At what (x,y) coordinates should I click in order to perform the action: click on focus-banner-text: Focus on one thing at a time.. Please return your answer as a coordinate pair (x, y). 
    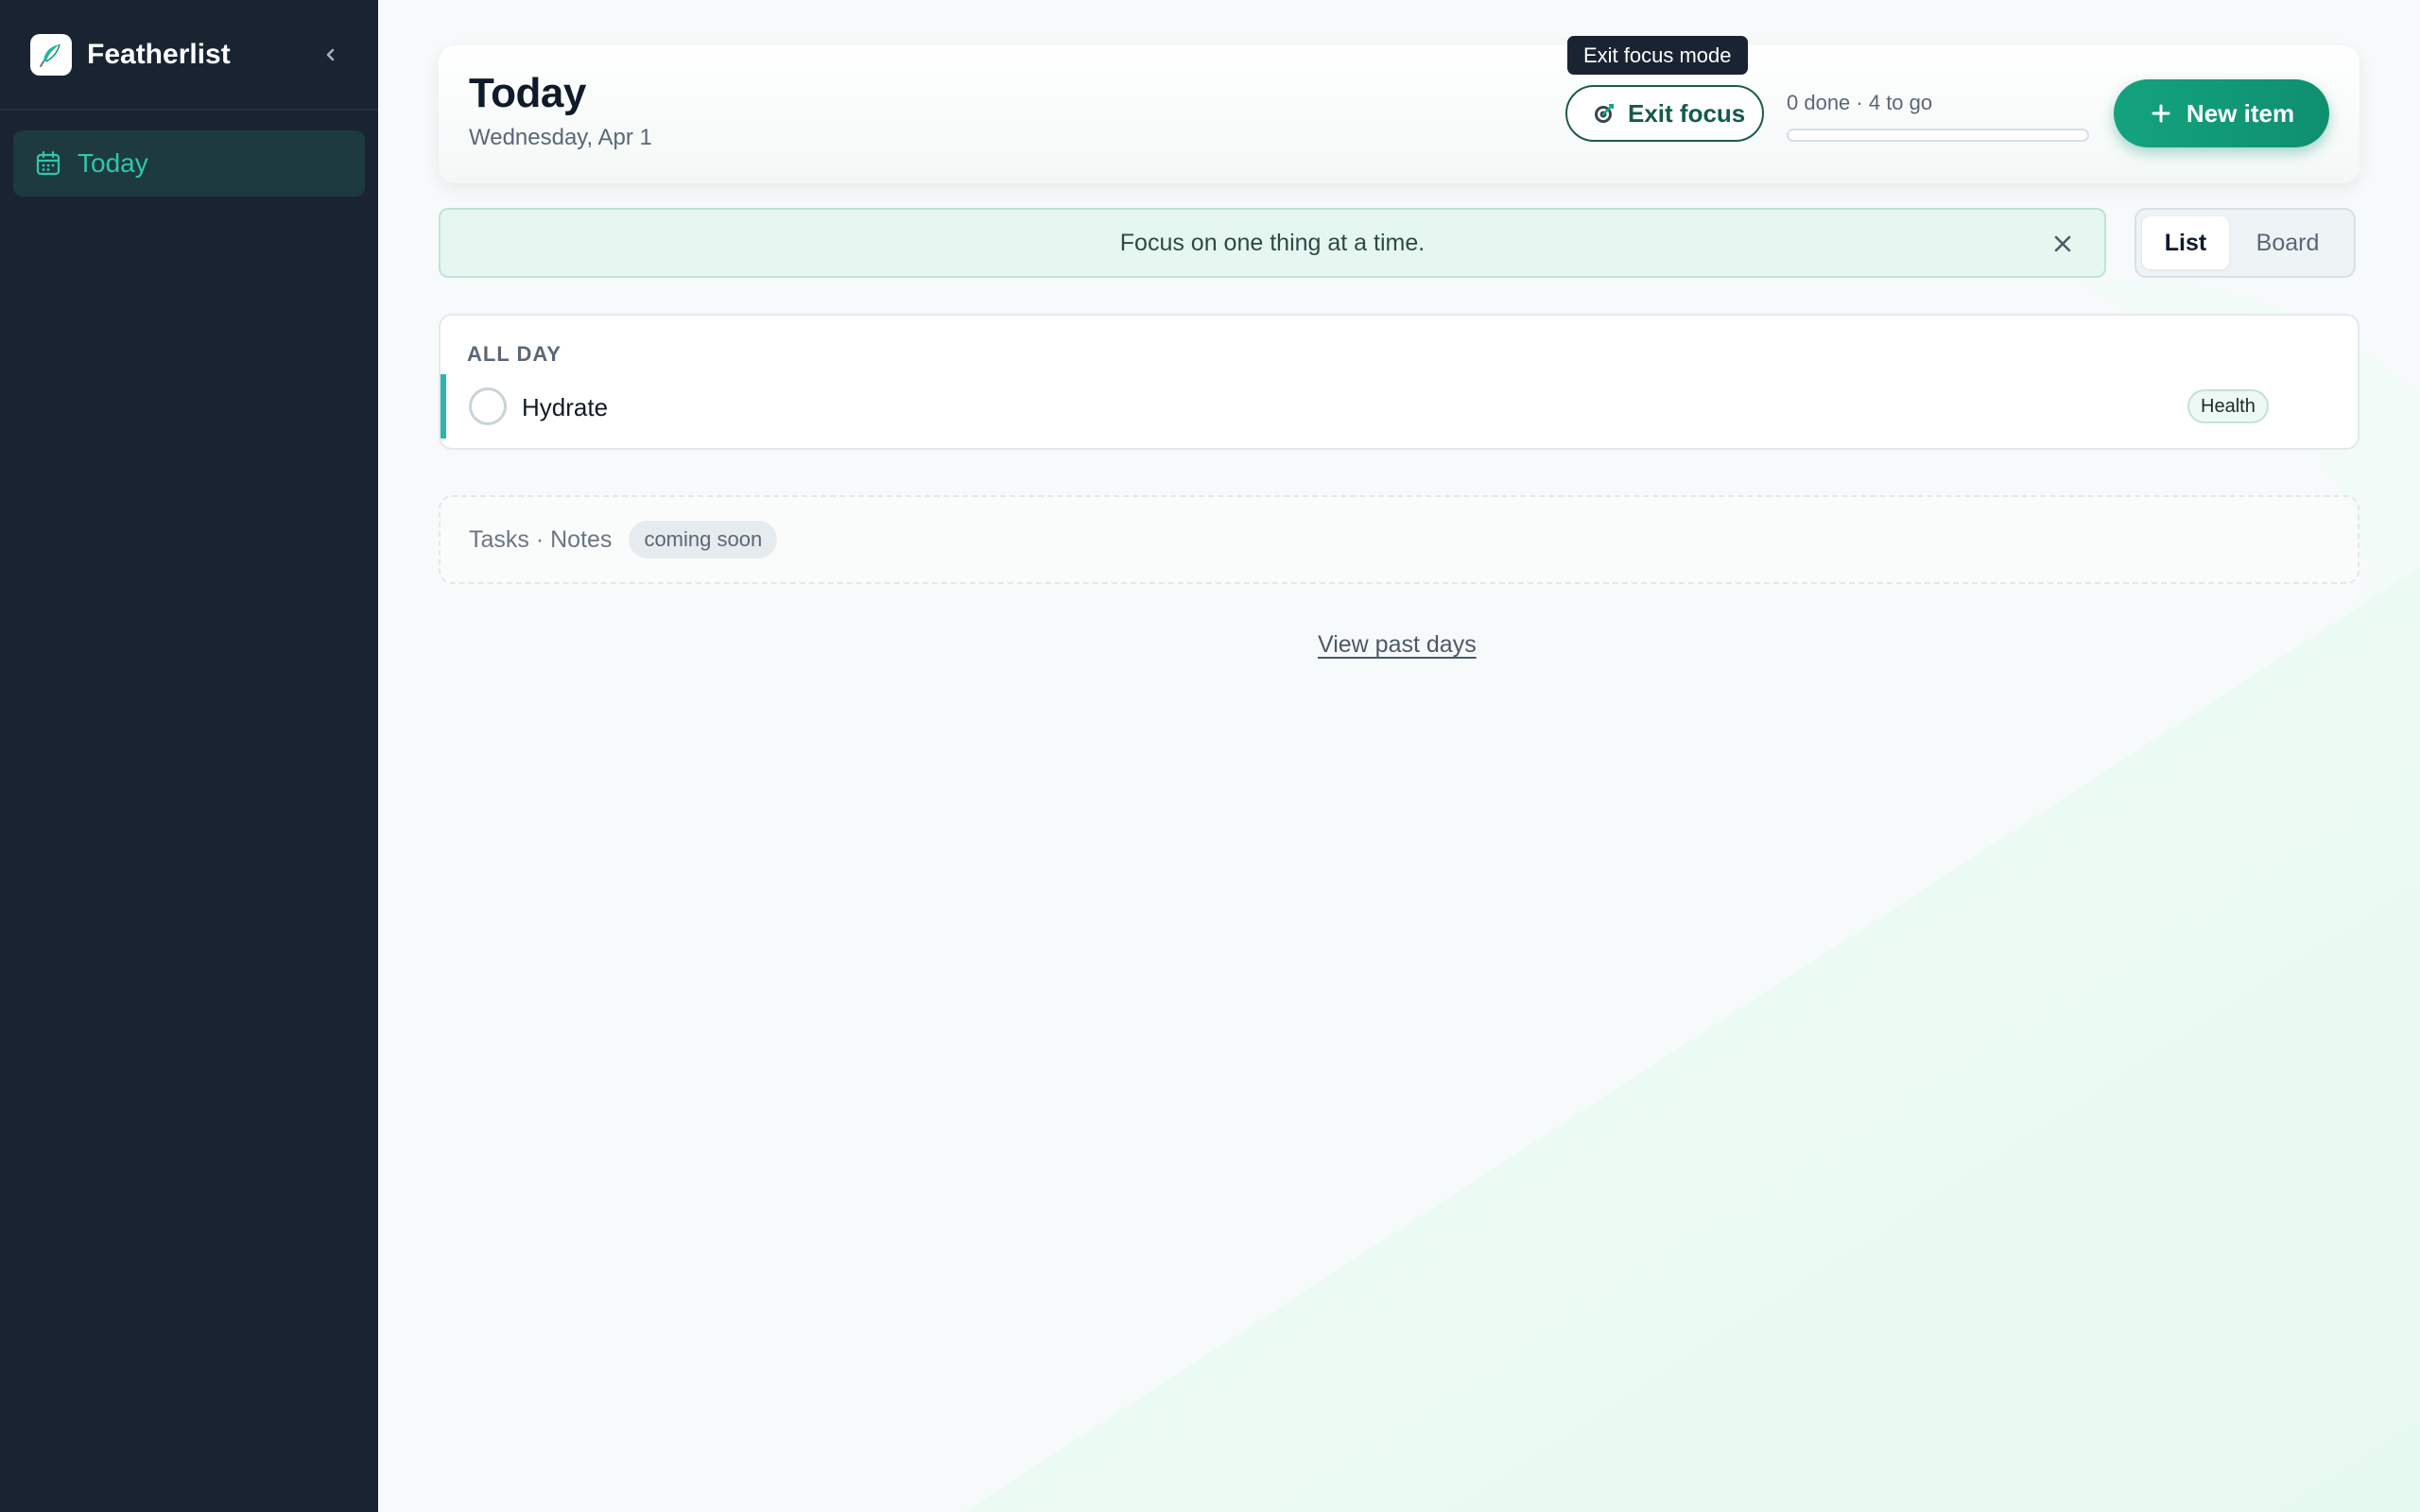
    Looking at the image, I should click on (1272, 242).